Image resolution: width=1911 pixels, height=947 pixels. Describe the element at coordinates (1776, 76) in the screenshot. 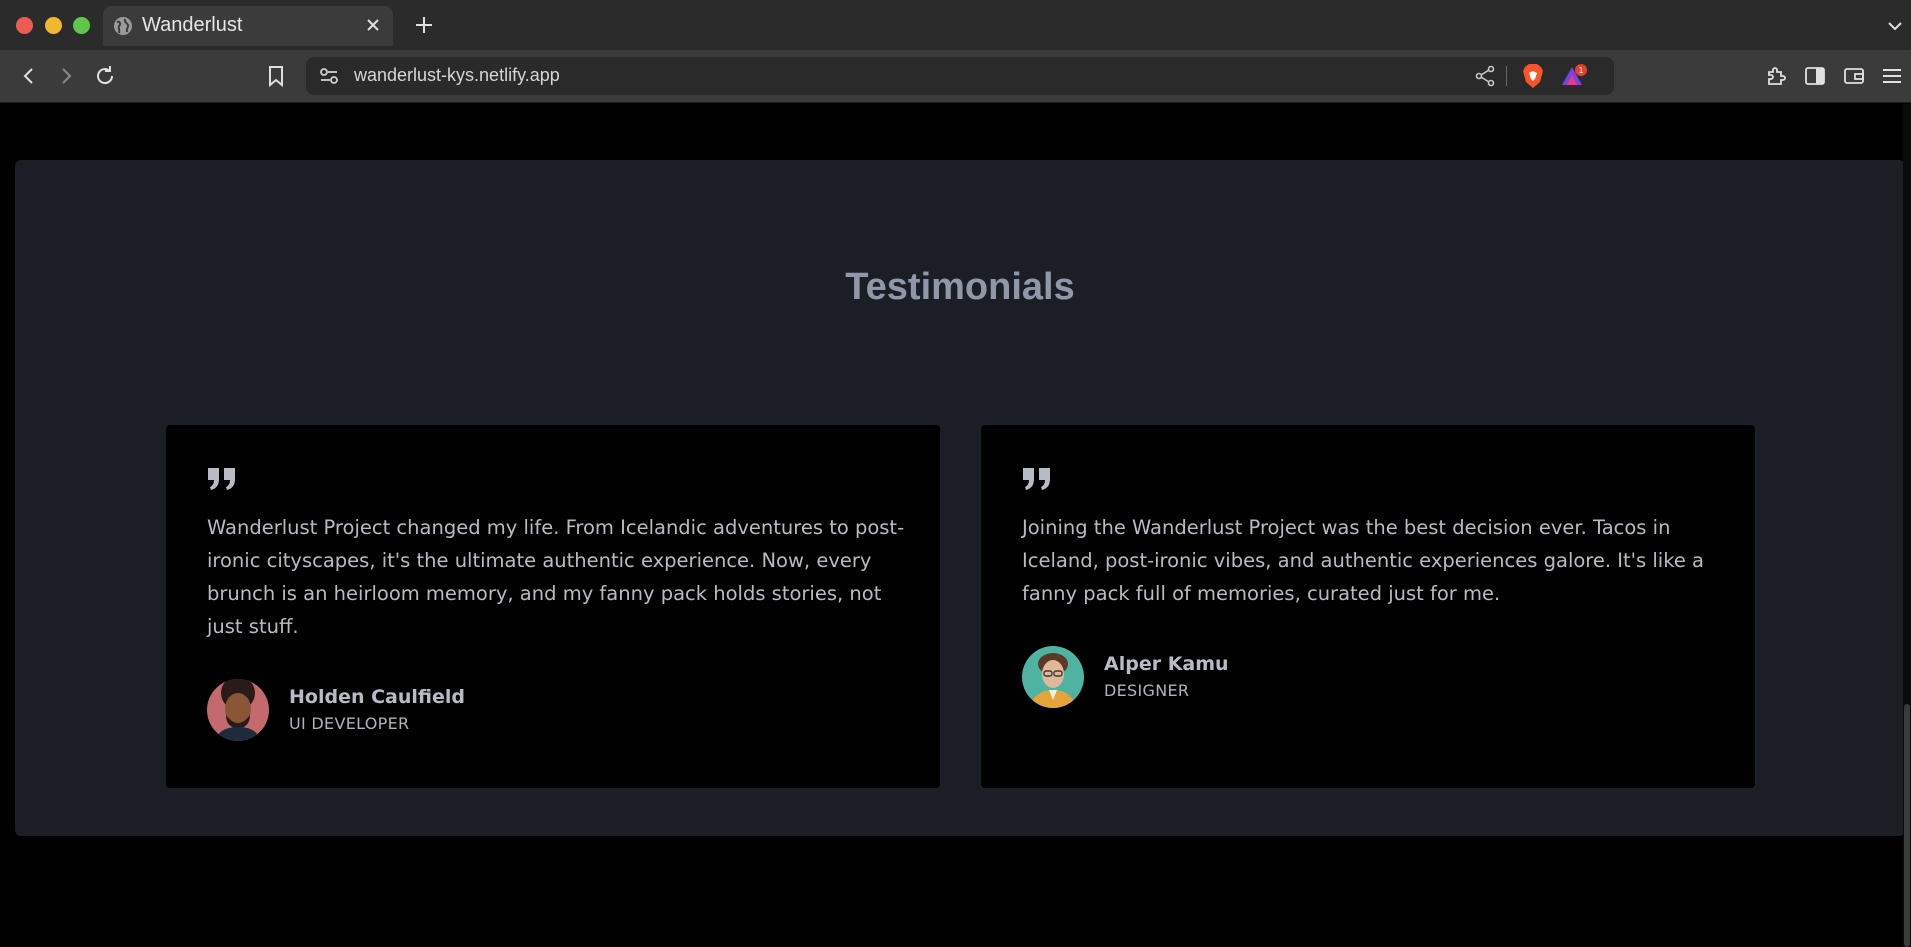

I see `puzzle-icon` at that location.